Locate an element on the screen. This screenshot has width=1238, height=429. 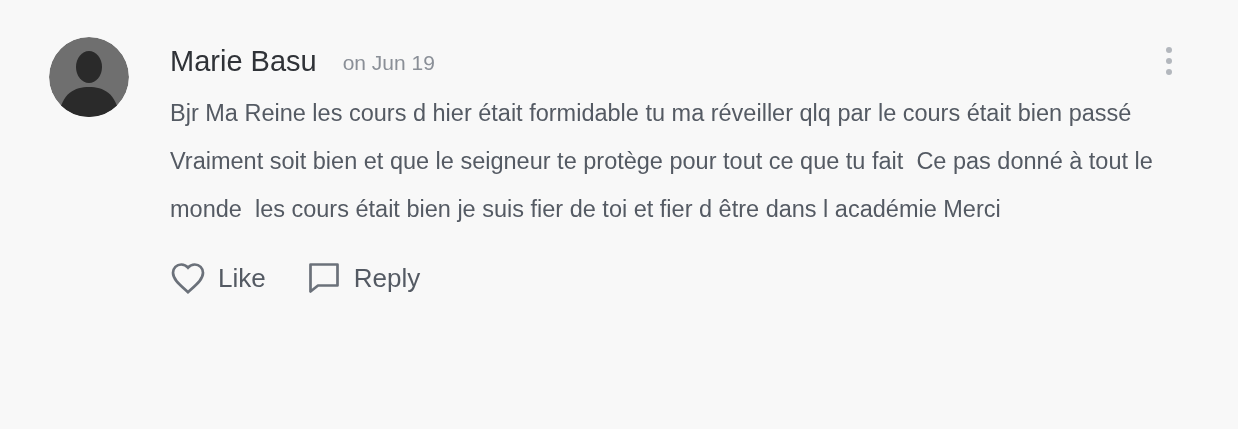
heart-icon is located at coordinates (188, 278).